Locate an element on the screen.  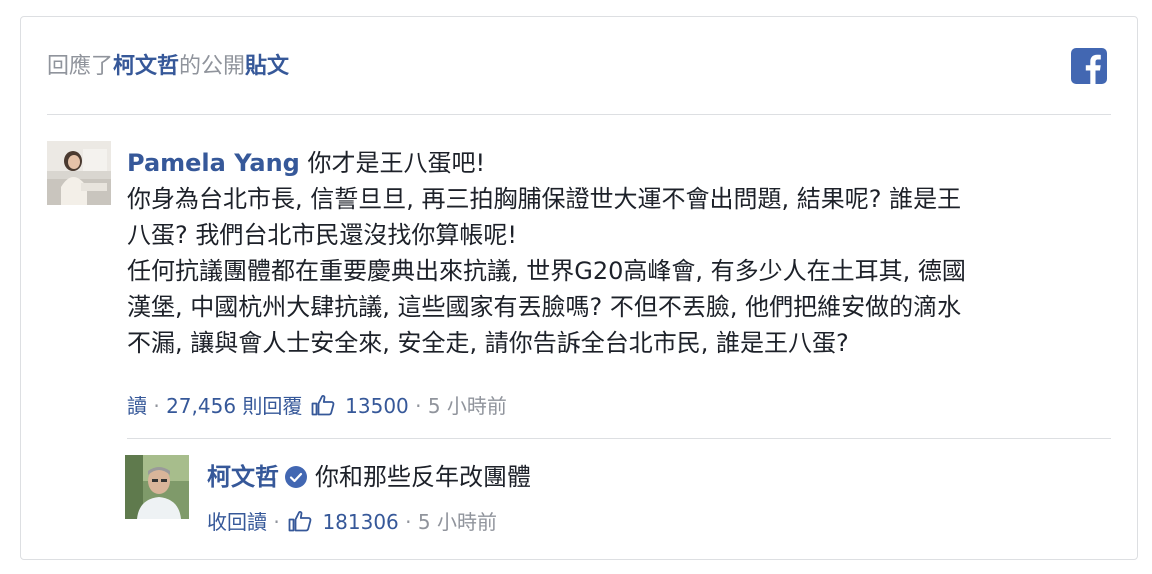
comment-line: 不漏, 讓與會人士安全來, 安全走, 請你告訴全台北市民, 誰是王八蛋? is located at coordinates (488, 343).